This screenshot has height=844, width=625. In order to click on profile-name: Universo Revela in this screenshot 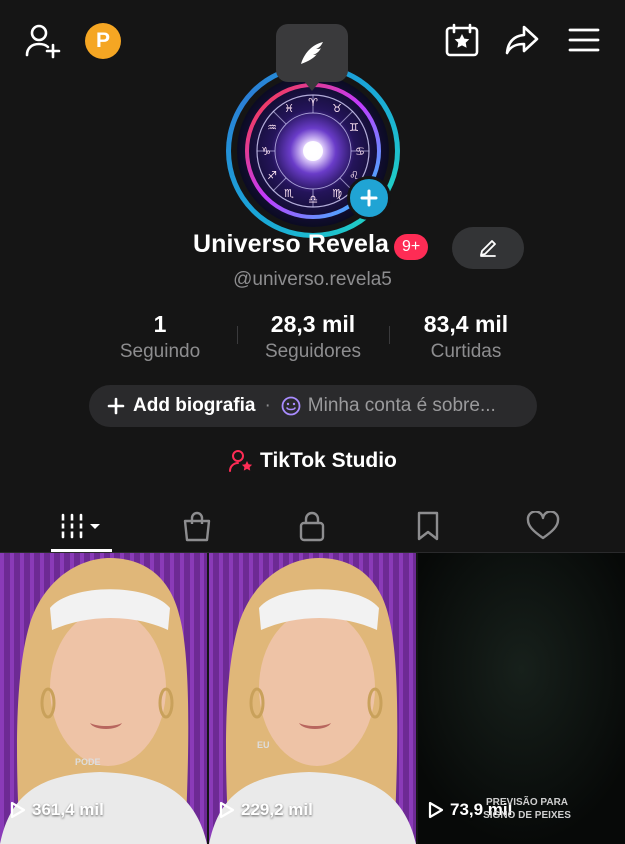, I will do `click(291, 244)`.